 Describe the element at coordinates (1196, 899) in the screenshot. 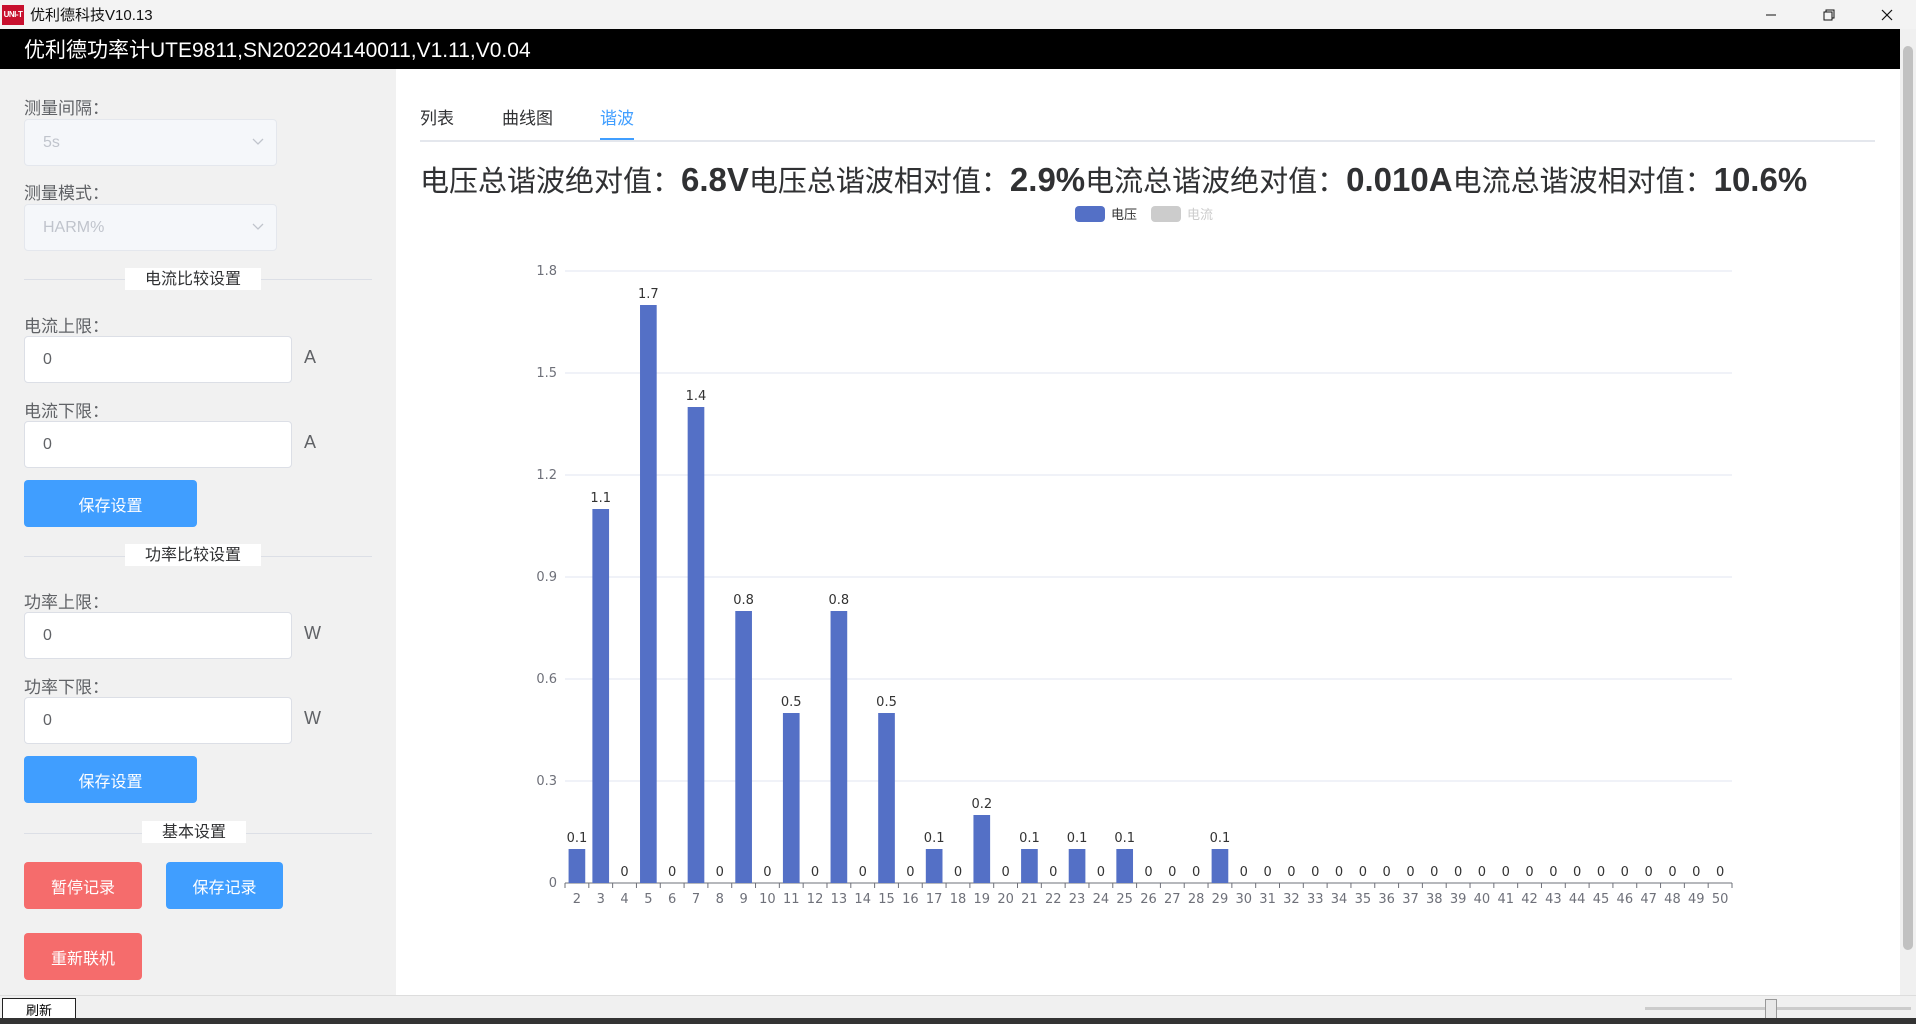

I see `x-tick-label: 28` at that location.